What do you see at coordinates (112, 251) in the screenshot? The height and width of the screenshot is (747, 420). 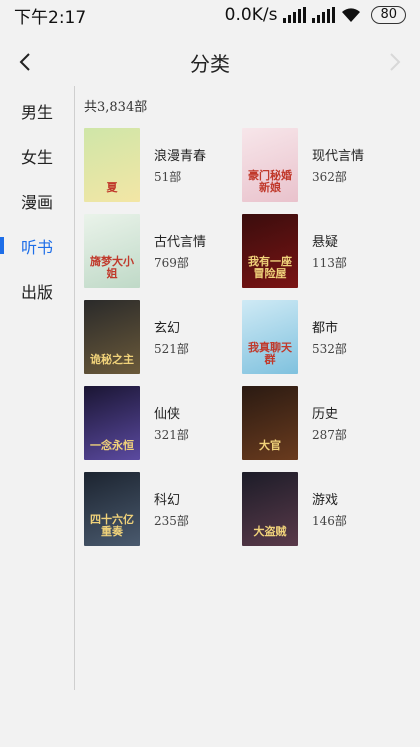 I see `book-cover: 旖梦大小姐` at bounding box center [112, 251].